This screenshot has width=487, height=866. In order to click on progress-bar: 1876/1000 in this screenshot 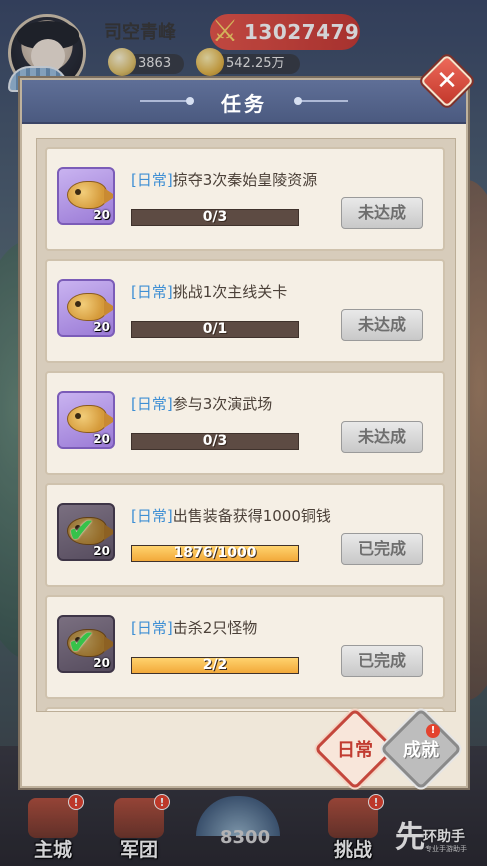, I will do `click(215, 553)`.